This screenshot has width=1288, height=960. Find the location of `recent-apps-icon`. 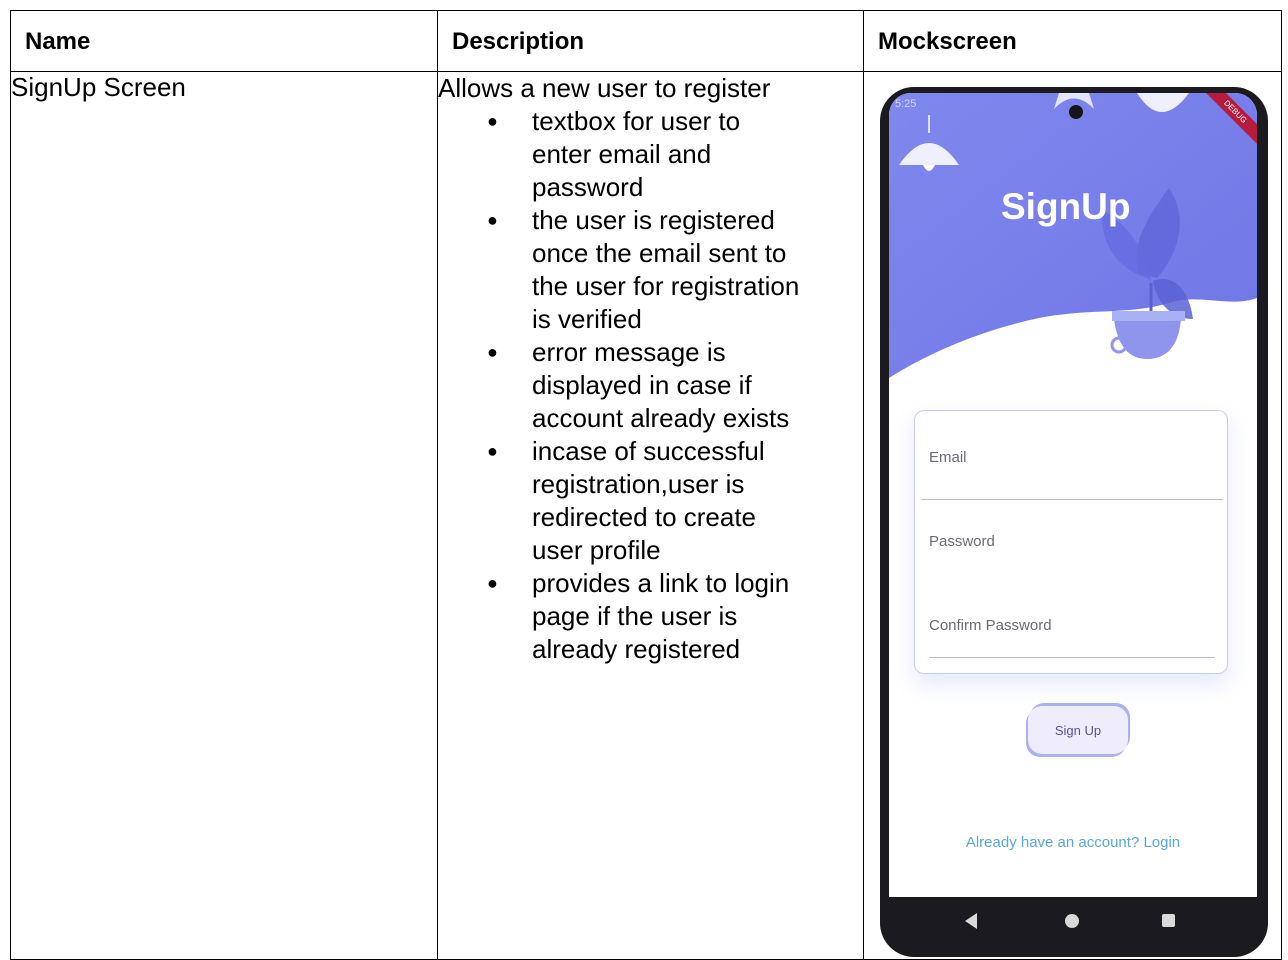

recent-apps-icon is located at coordinates (1168, 920).